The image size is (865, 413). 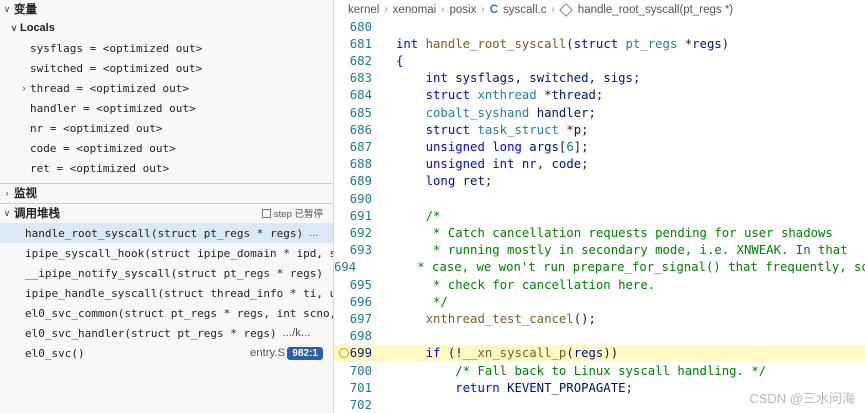 What do you see at coordinates (96, 128) in the screenshot?
I see `variable-value: nr = <optimized out>` at bounding box center [96, 128].